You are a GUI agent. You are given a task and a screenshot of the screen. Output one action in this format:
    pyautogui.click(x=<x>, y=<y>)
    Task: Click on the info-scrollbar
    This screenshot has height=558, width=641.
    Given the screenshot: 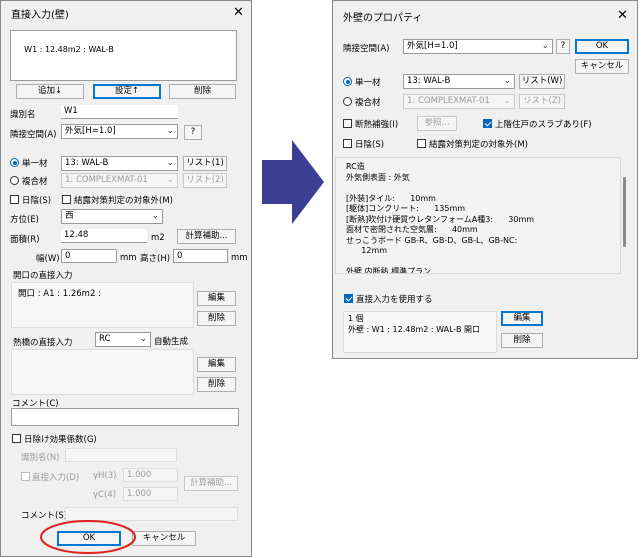 What is the action you would take?
    pyautogui.click(x=624, y=212)
    